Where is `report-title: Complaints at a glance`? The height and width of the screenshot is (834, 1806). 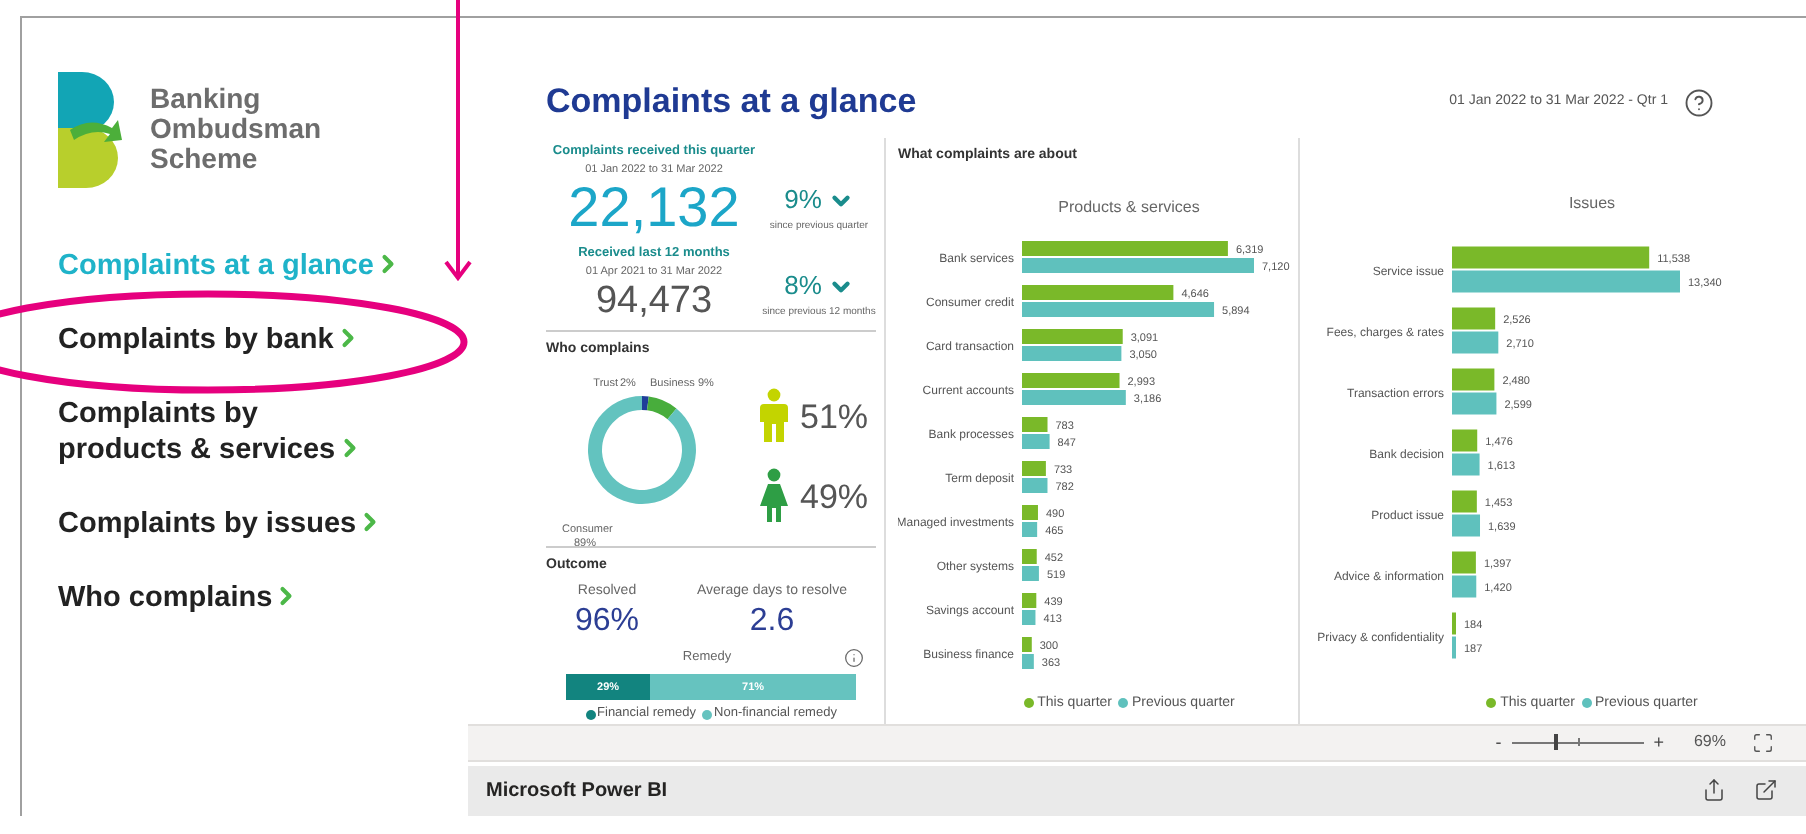
report-title: Complaints at a glance is located at coordinates (731, 102).